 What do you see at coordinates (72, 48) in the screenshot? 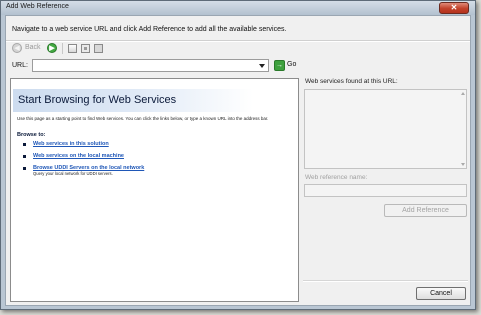
I see `home-icon` at bounding box center [72, 48].